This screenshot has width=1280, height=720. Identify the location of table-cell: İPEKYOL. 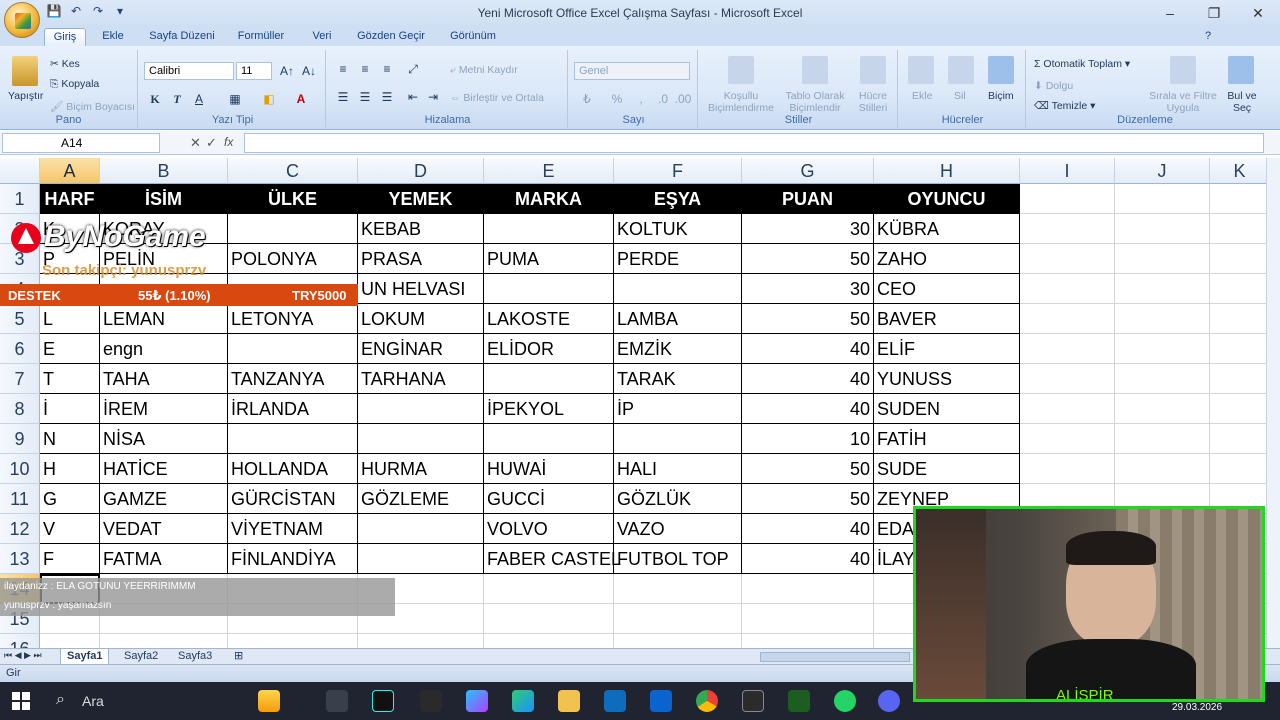
(549, 409).